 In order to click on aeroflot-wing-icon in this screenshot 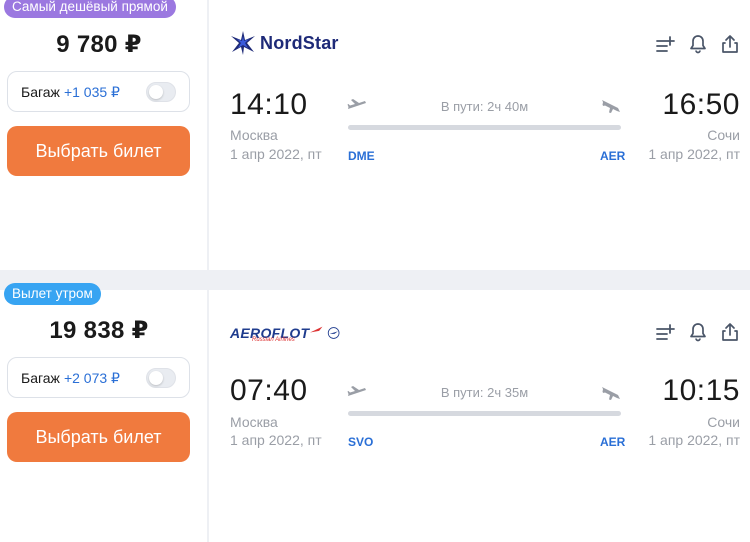, I will do `click(316, 329)`.